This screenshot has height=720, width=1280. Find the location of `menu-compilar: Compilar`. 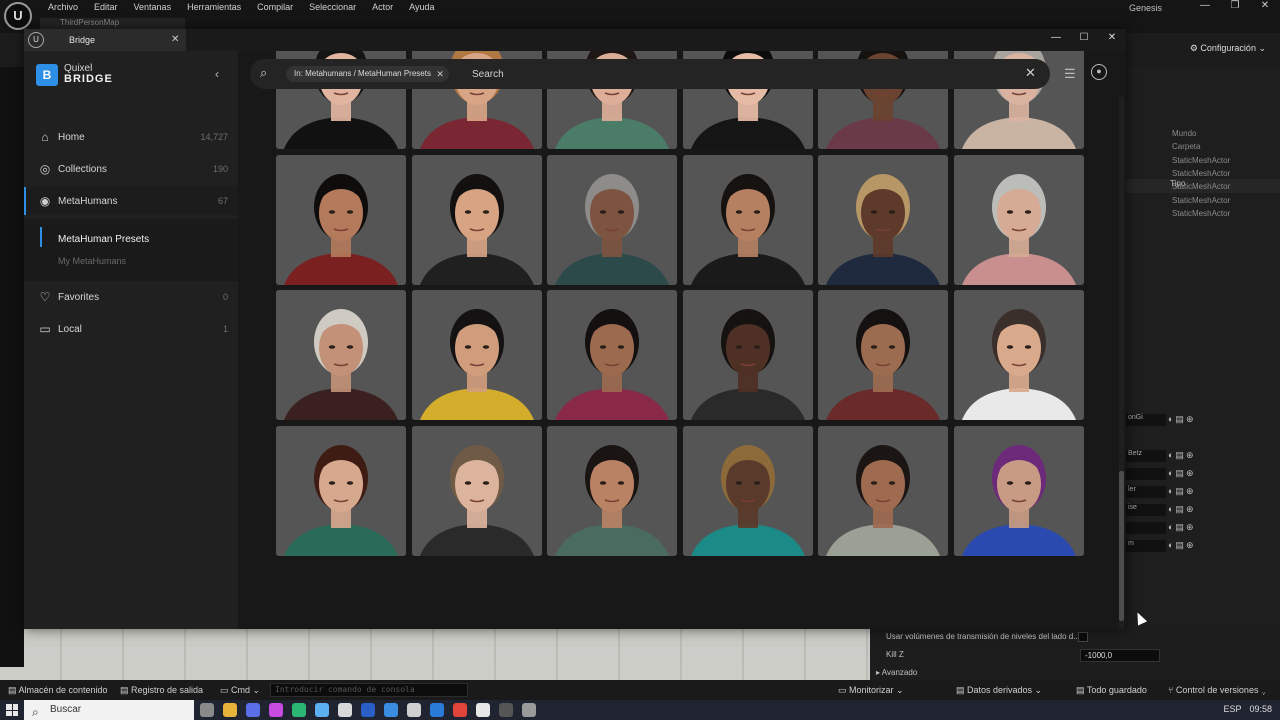

menu-compilar: Compilar is located at coordinates (275, 7).